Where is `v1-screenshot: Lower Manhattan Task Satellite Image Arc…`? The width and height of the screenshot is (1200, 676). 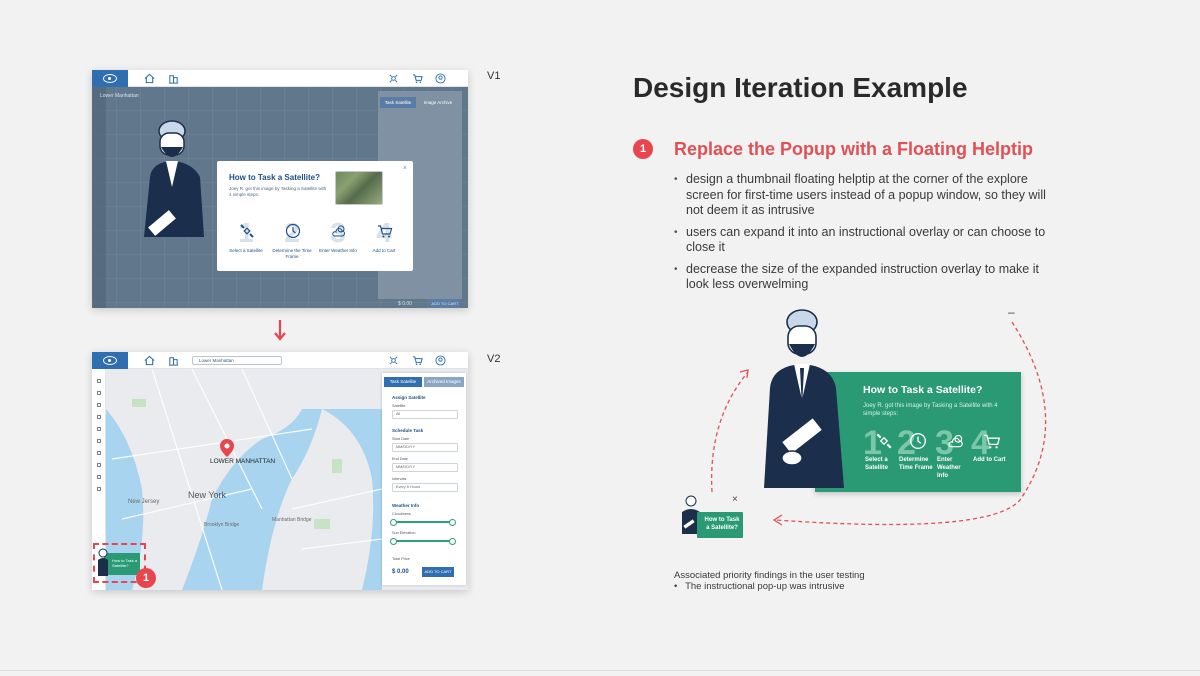
v1-screenshot: Lower Manhattan Task Satellite Image Arc… is located at coordinates (280, 189).